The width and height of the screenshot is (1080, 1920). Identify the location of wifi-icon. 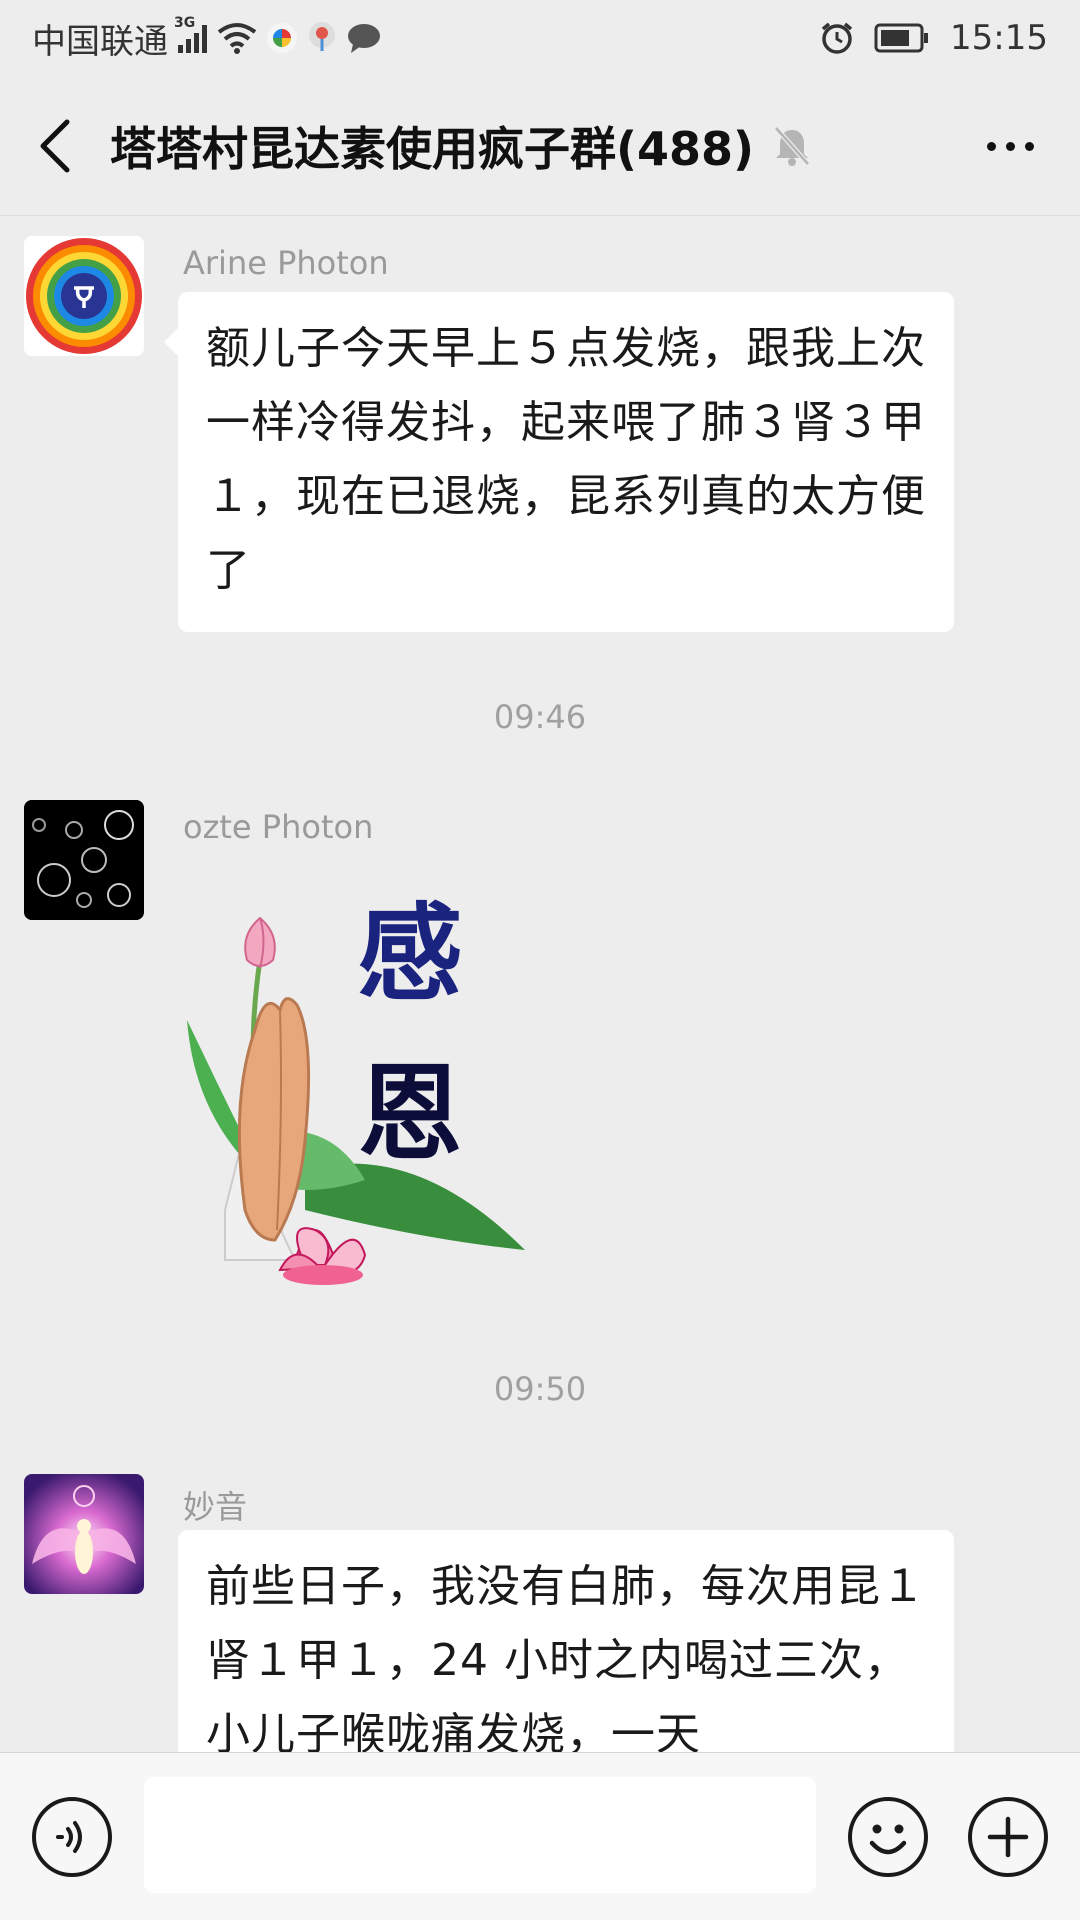
(237, 38).